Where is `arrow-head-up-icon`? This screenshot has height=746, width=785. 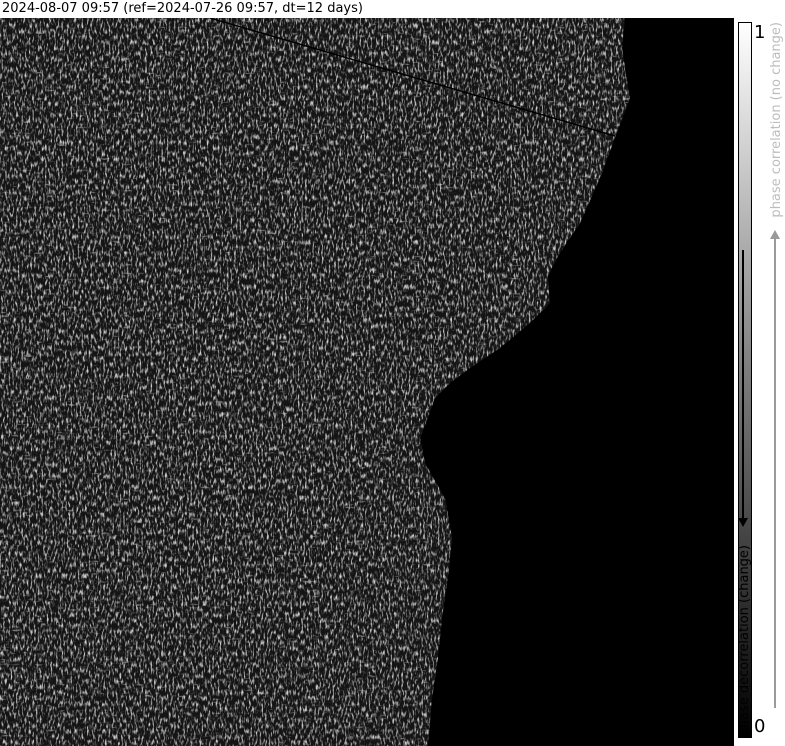 arrow-head-up-icon is located at coordinates (775, 234).